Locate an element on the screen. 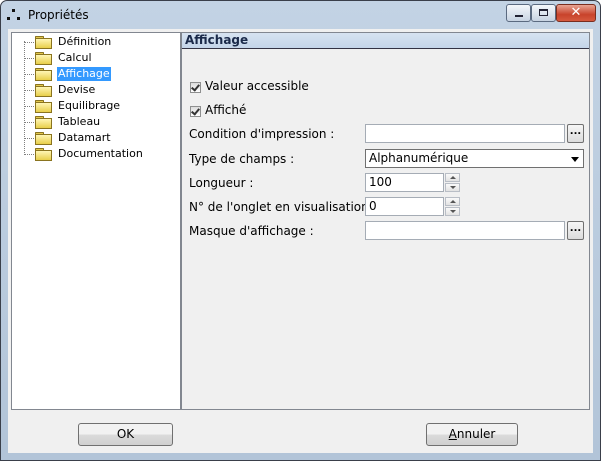  type-champs-value: Alphanumérique is located at coordinates (419, 158).